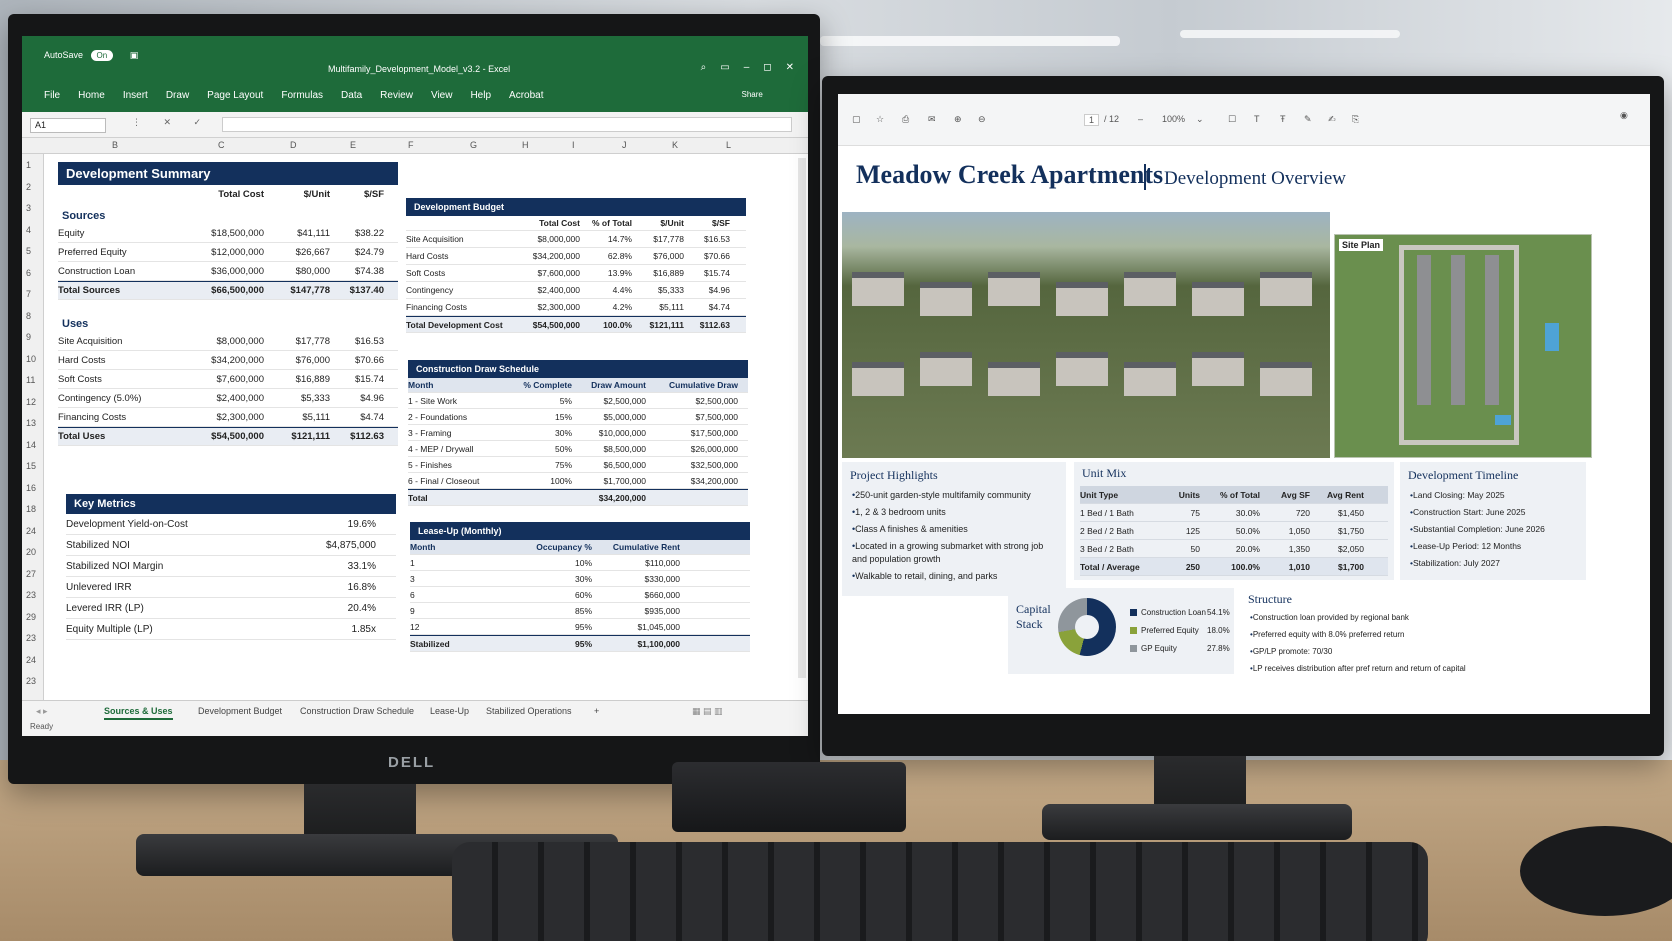 The width and height of the screenshot is (1672, 941). Describe the element at coordinates (529, 711) in the screenshot. I see `tab-stabilized-ops: Stabilized Operations` at that location.